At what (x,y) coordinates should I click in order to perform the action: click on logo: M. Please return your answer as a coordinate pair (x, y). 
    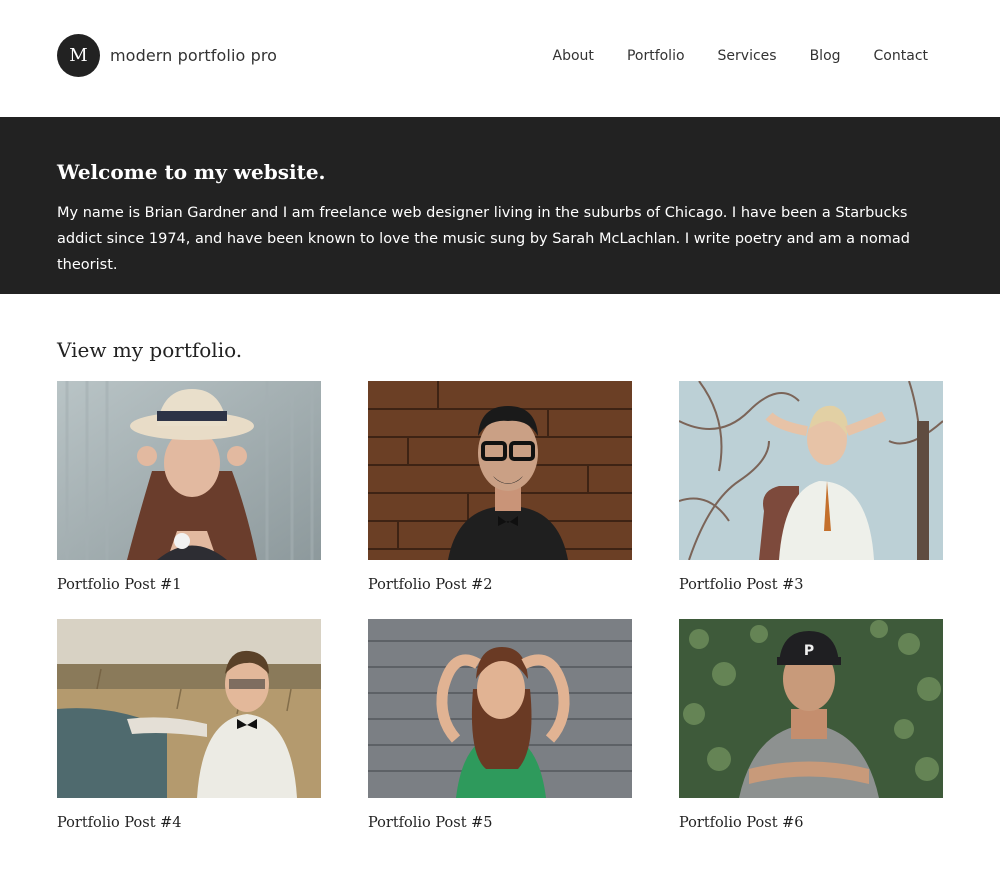
    Looking at the image, I should click on (78, 55).